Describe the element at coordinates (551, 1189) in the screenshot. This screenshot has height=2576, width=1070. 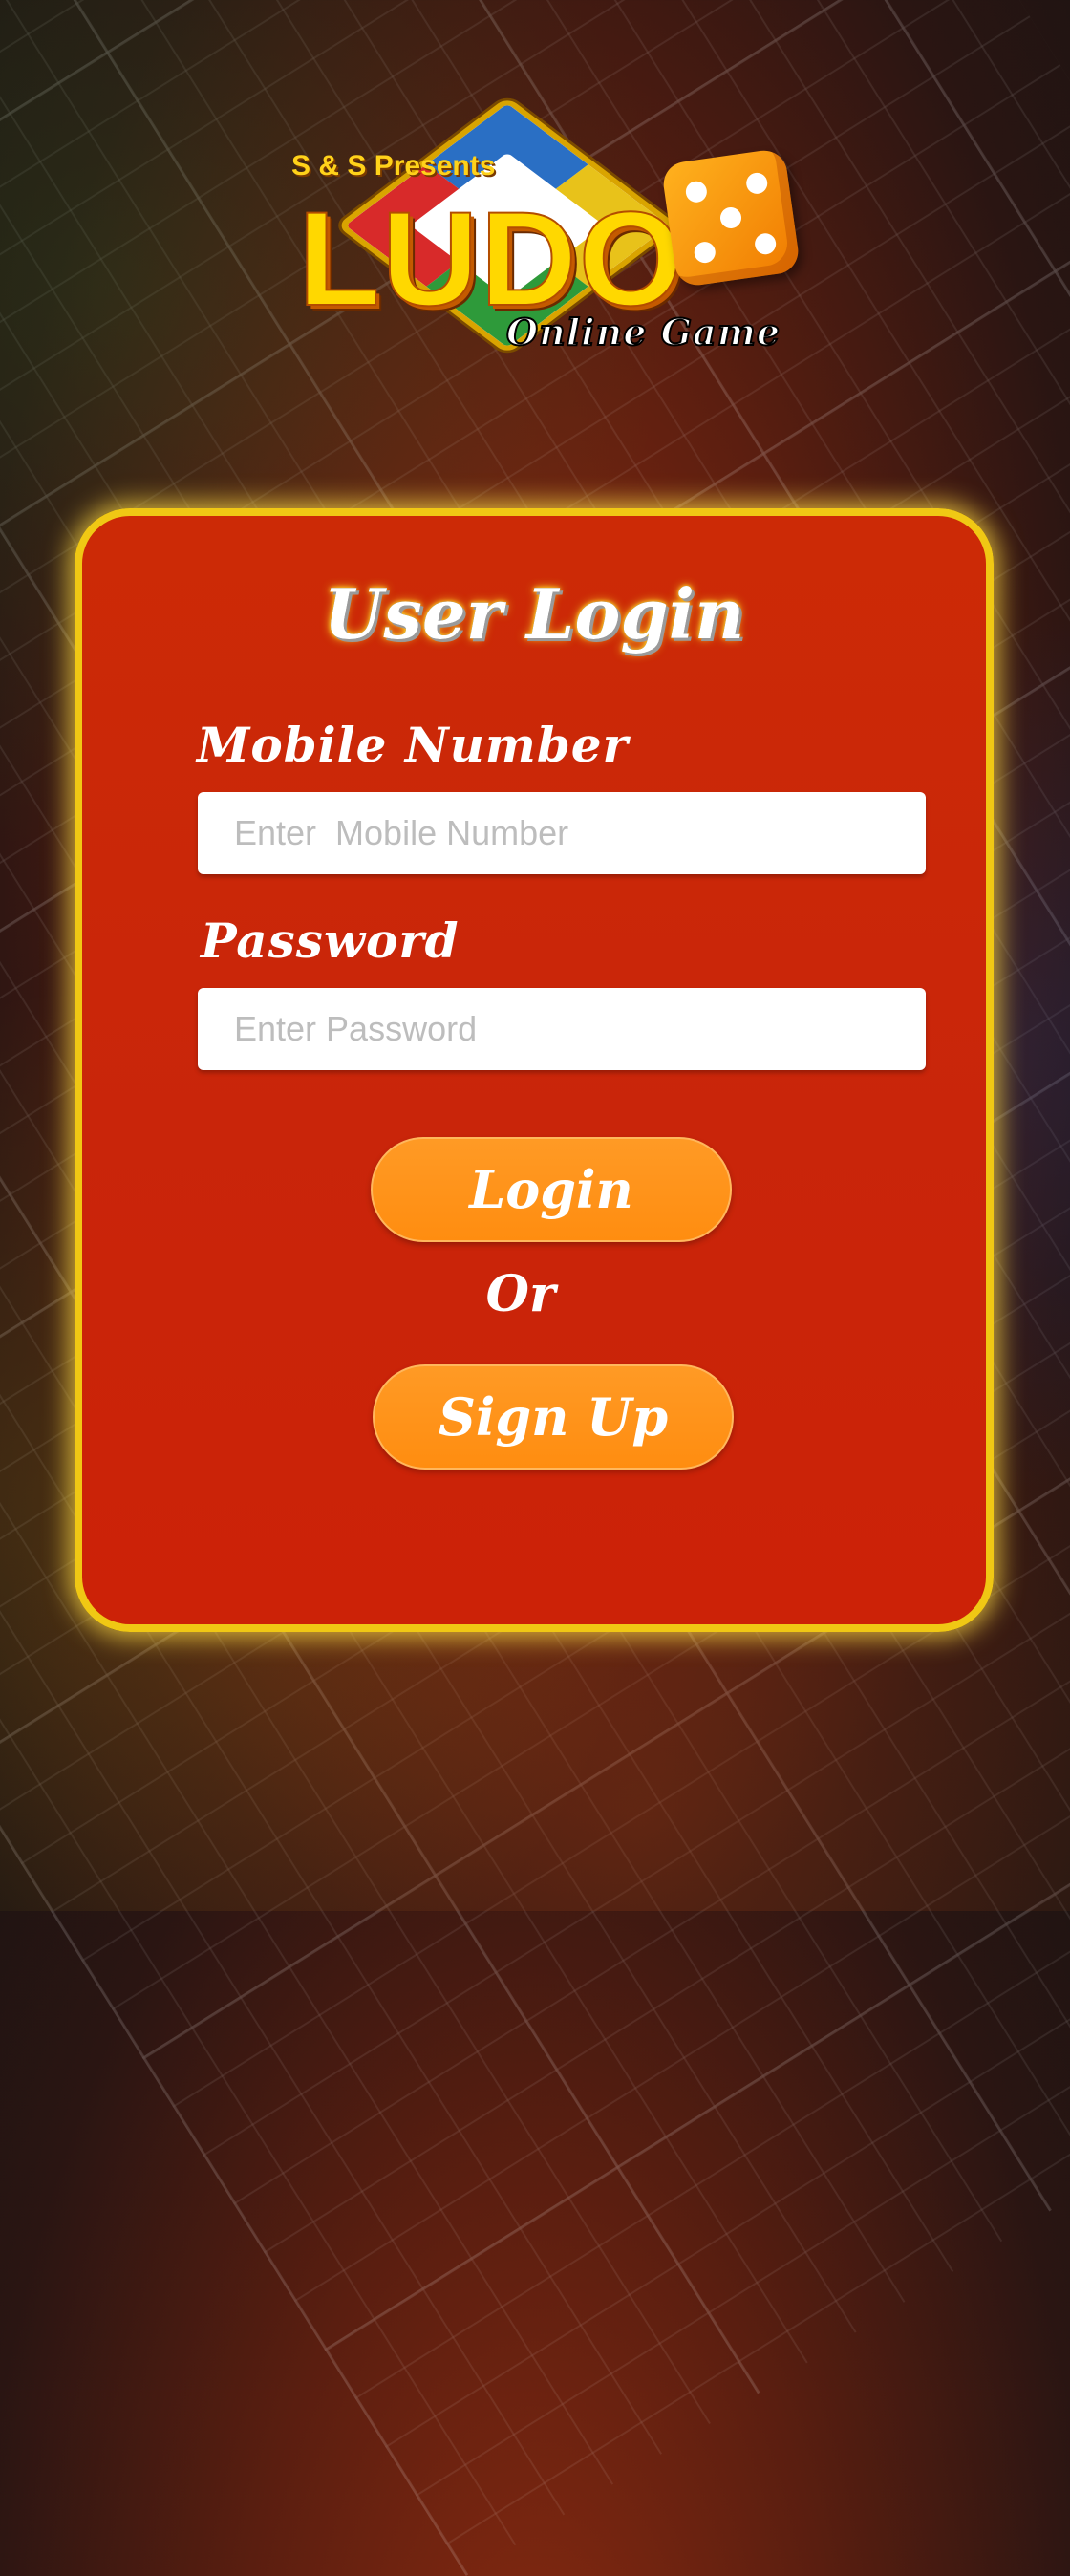
I see `login-button: Login` at that location.